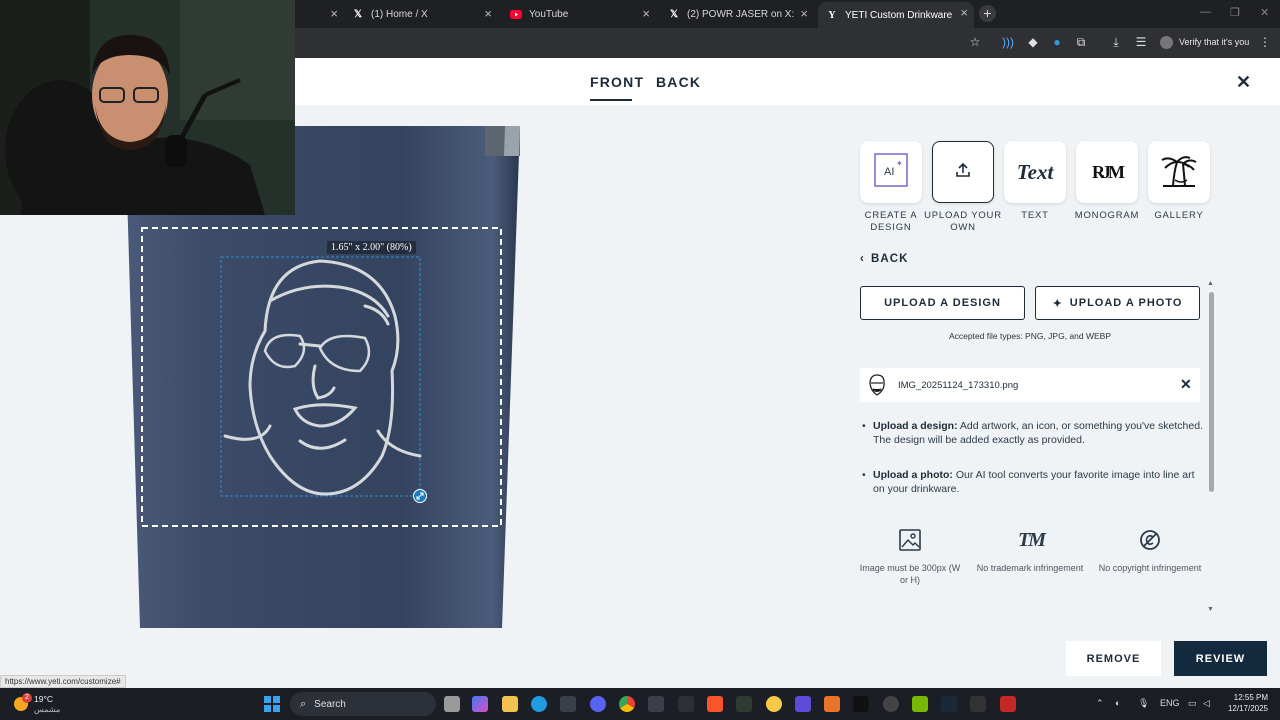 This screenshot has width=1280, height=720. I want to click on window-close-icon: ✕, so click(1264, 12).